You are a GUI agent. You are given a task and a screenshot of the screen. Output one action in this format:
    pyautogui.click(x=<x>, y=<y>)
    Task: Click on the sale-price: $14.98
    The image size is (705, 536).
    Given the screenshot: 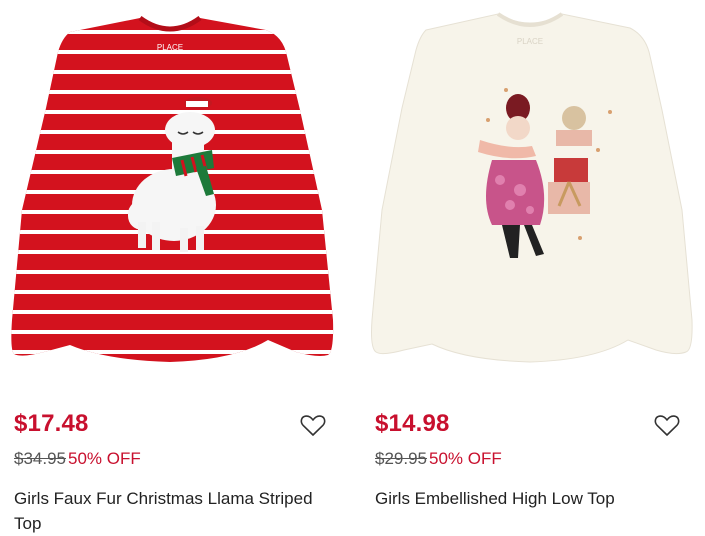 What is the action you would take?
    pyautogui.click(x=412, y=423)
    